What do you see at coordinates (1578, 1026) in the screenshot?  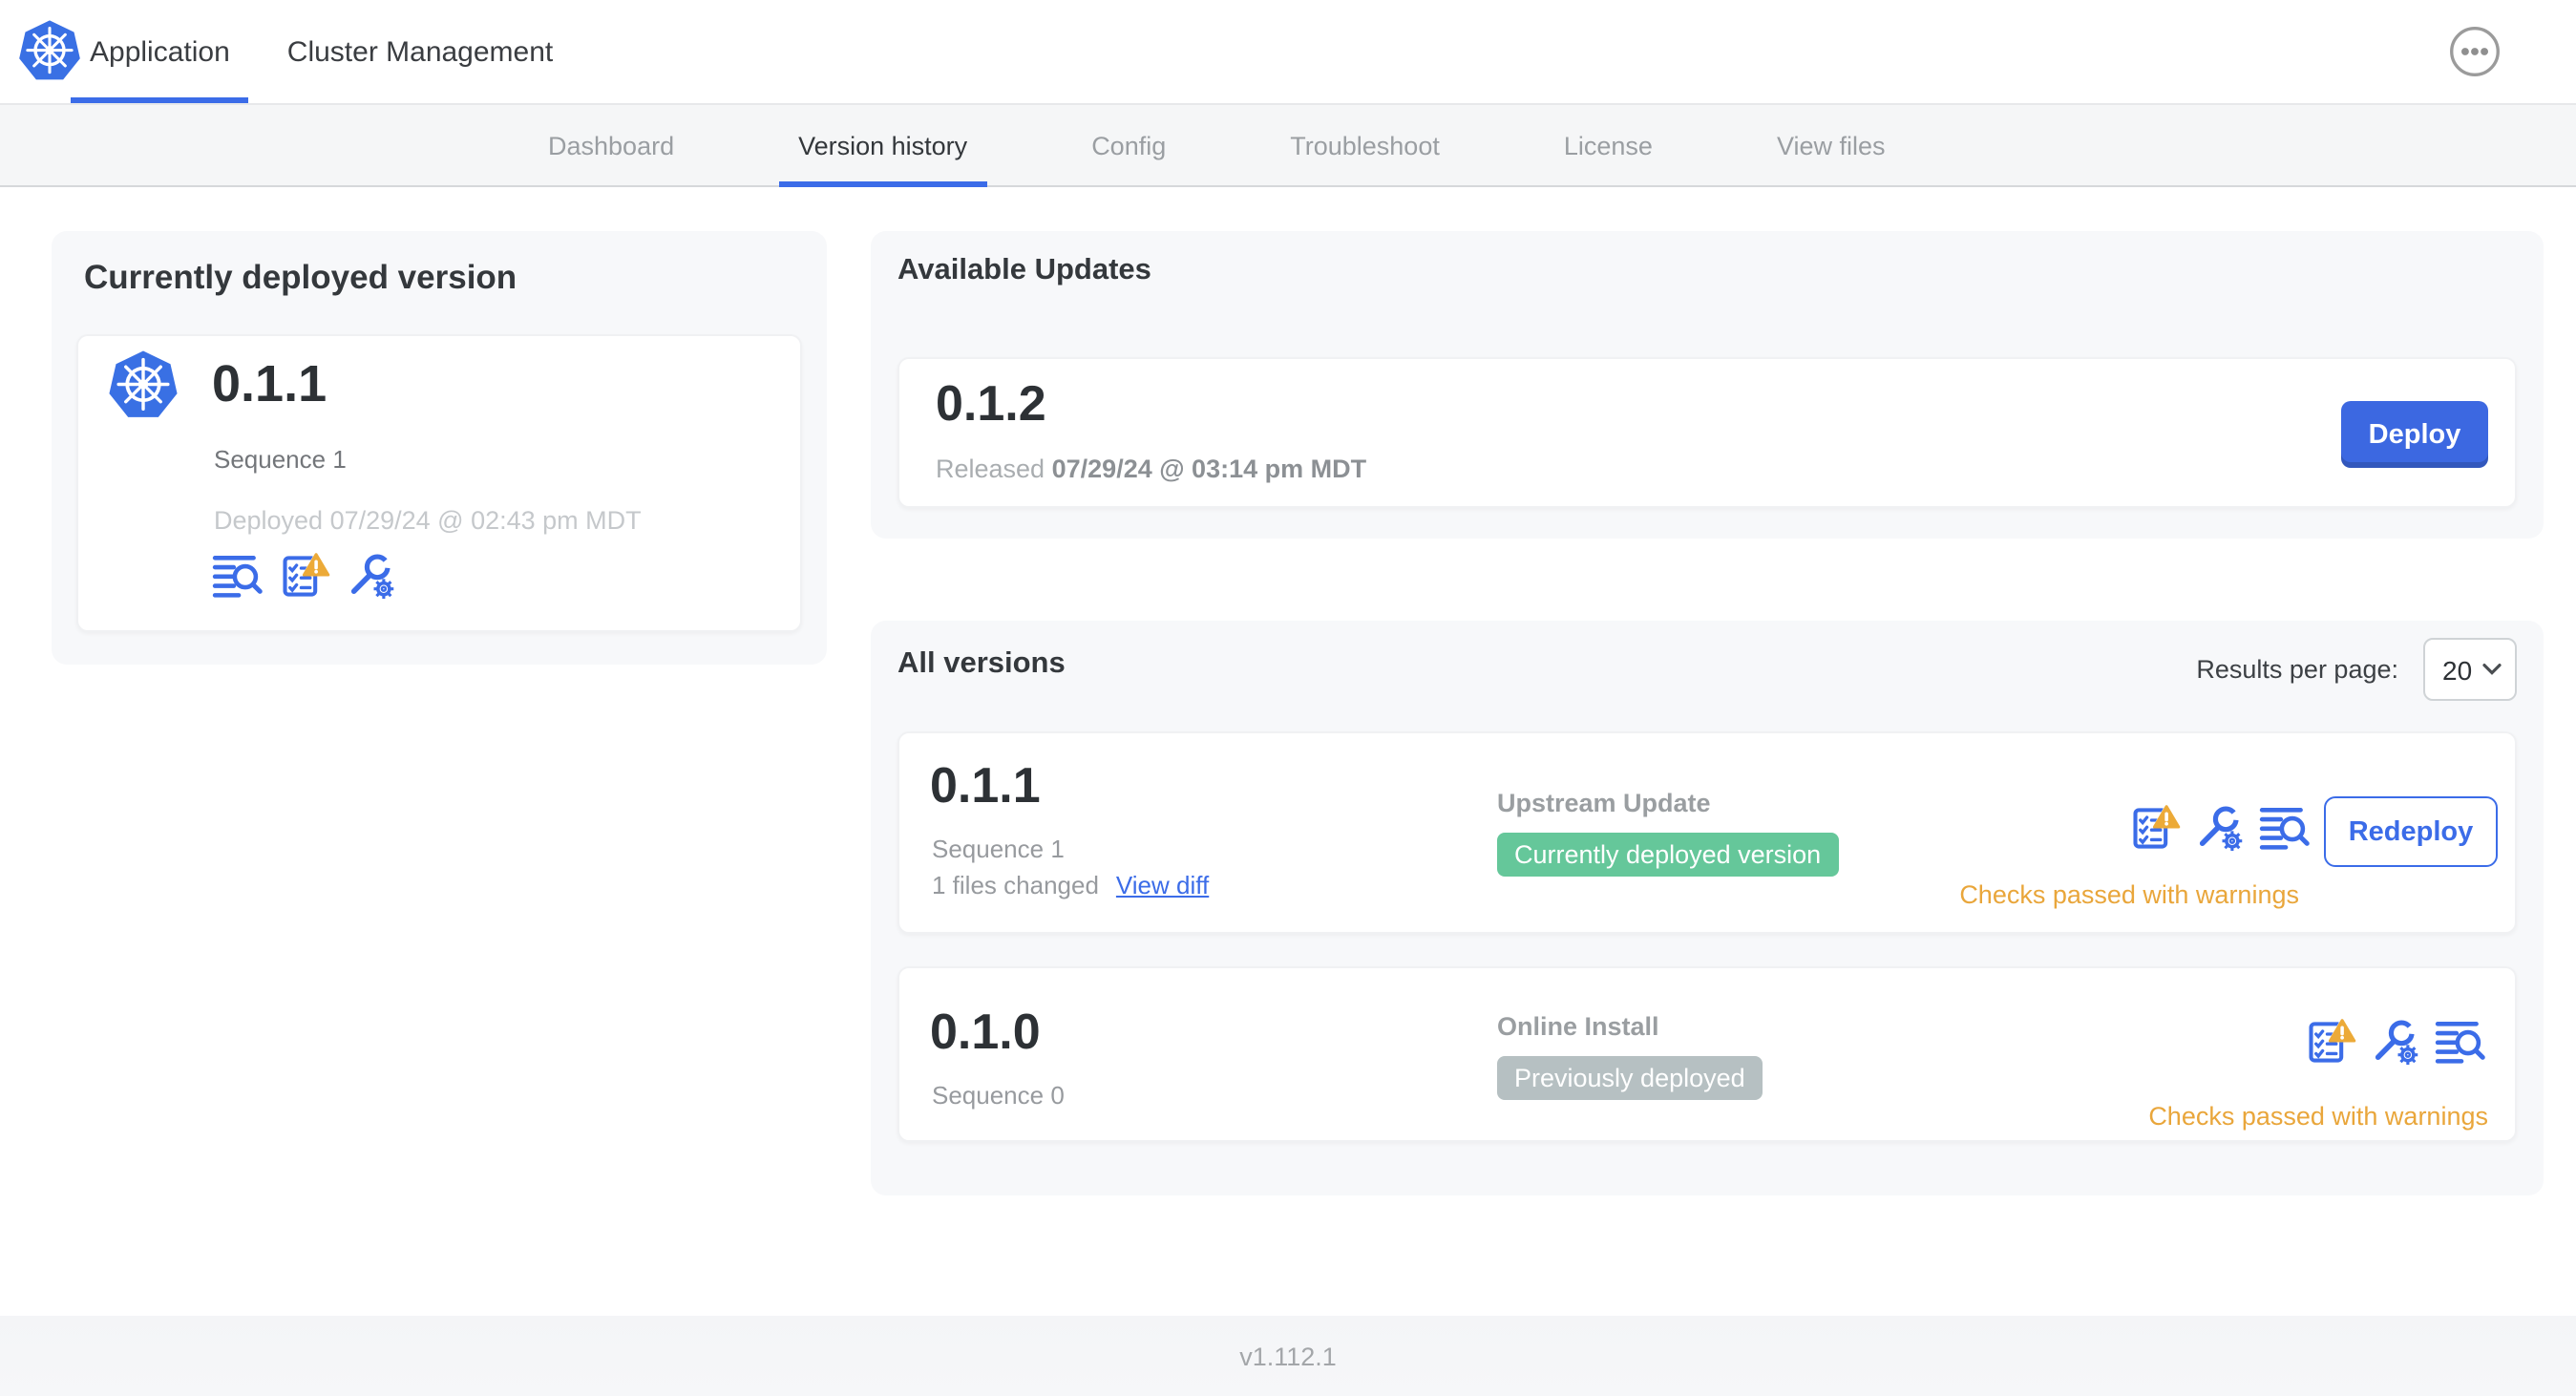 I see `row-source-type: Online Install` at bounding box center [1578, 1026].